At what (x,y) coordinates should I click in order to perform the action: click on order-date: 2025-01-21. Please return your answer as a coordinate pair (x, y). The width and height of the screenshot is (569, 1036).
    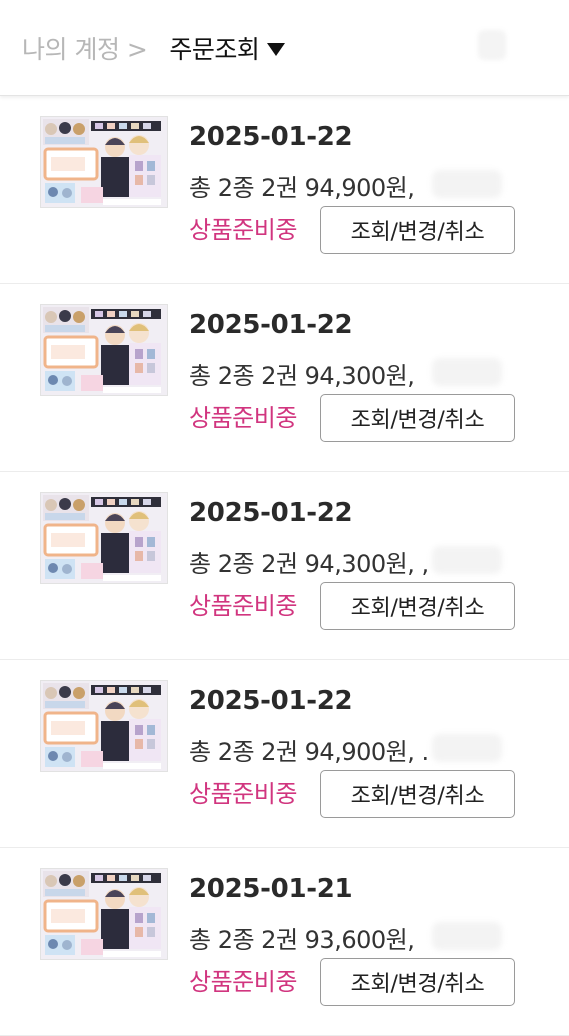
    Looking at the image, I should click on (271, 889).